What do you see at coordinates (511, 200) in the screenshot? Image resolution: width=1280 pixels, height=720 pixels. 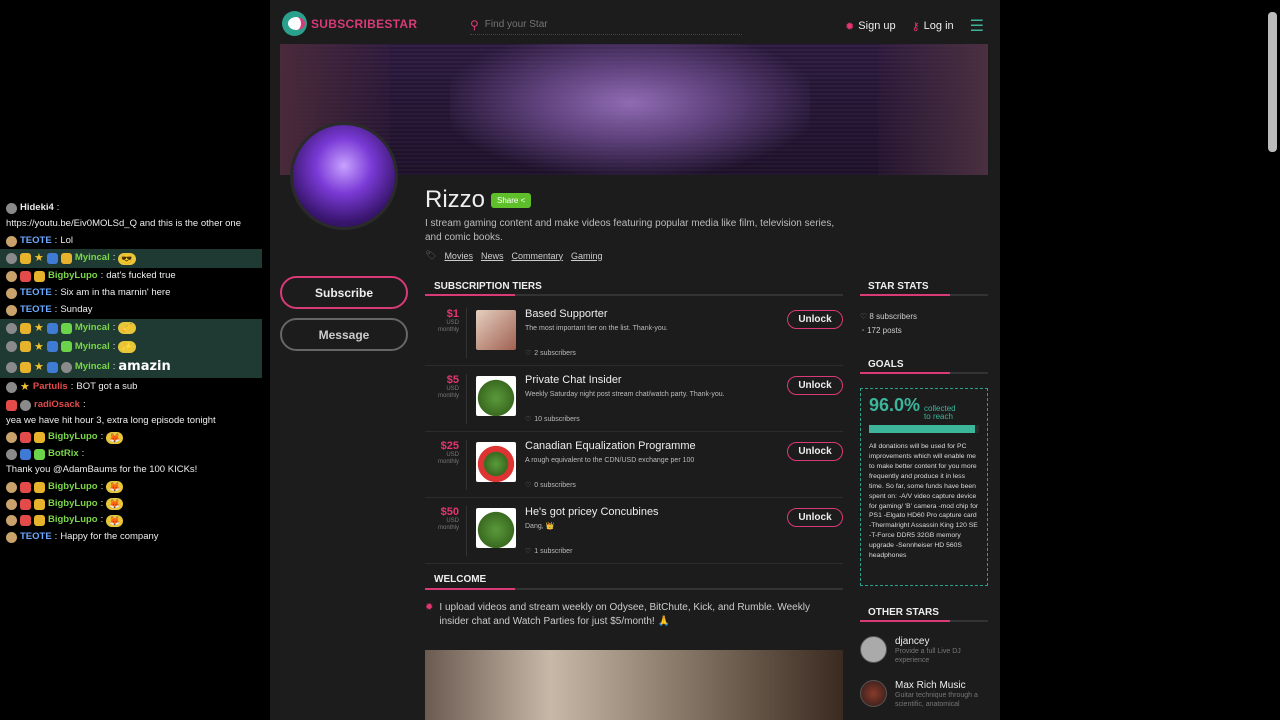 I see `share-button: Share <` at bounding box center [511, 200].